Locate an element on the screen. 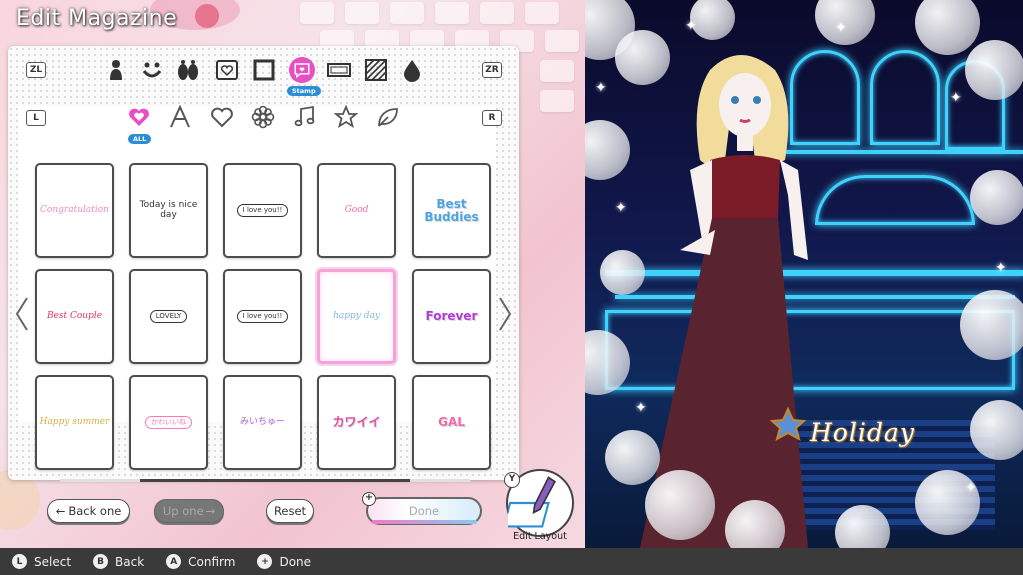 Image resolution: width=1023 pixels, height=575 pixels. stamp-icon is located at coordinates (302, 71).